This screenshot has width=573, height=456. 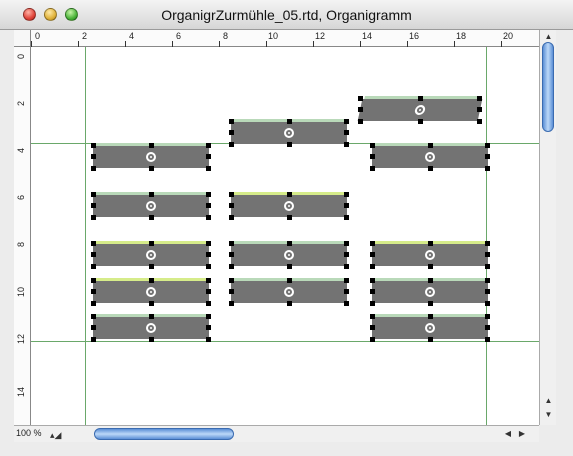 What do you see at coordinates (547, 433) in the screenshot?
I see `resize-grip-icon` at bounding box center [547, 433].